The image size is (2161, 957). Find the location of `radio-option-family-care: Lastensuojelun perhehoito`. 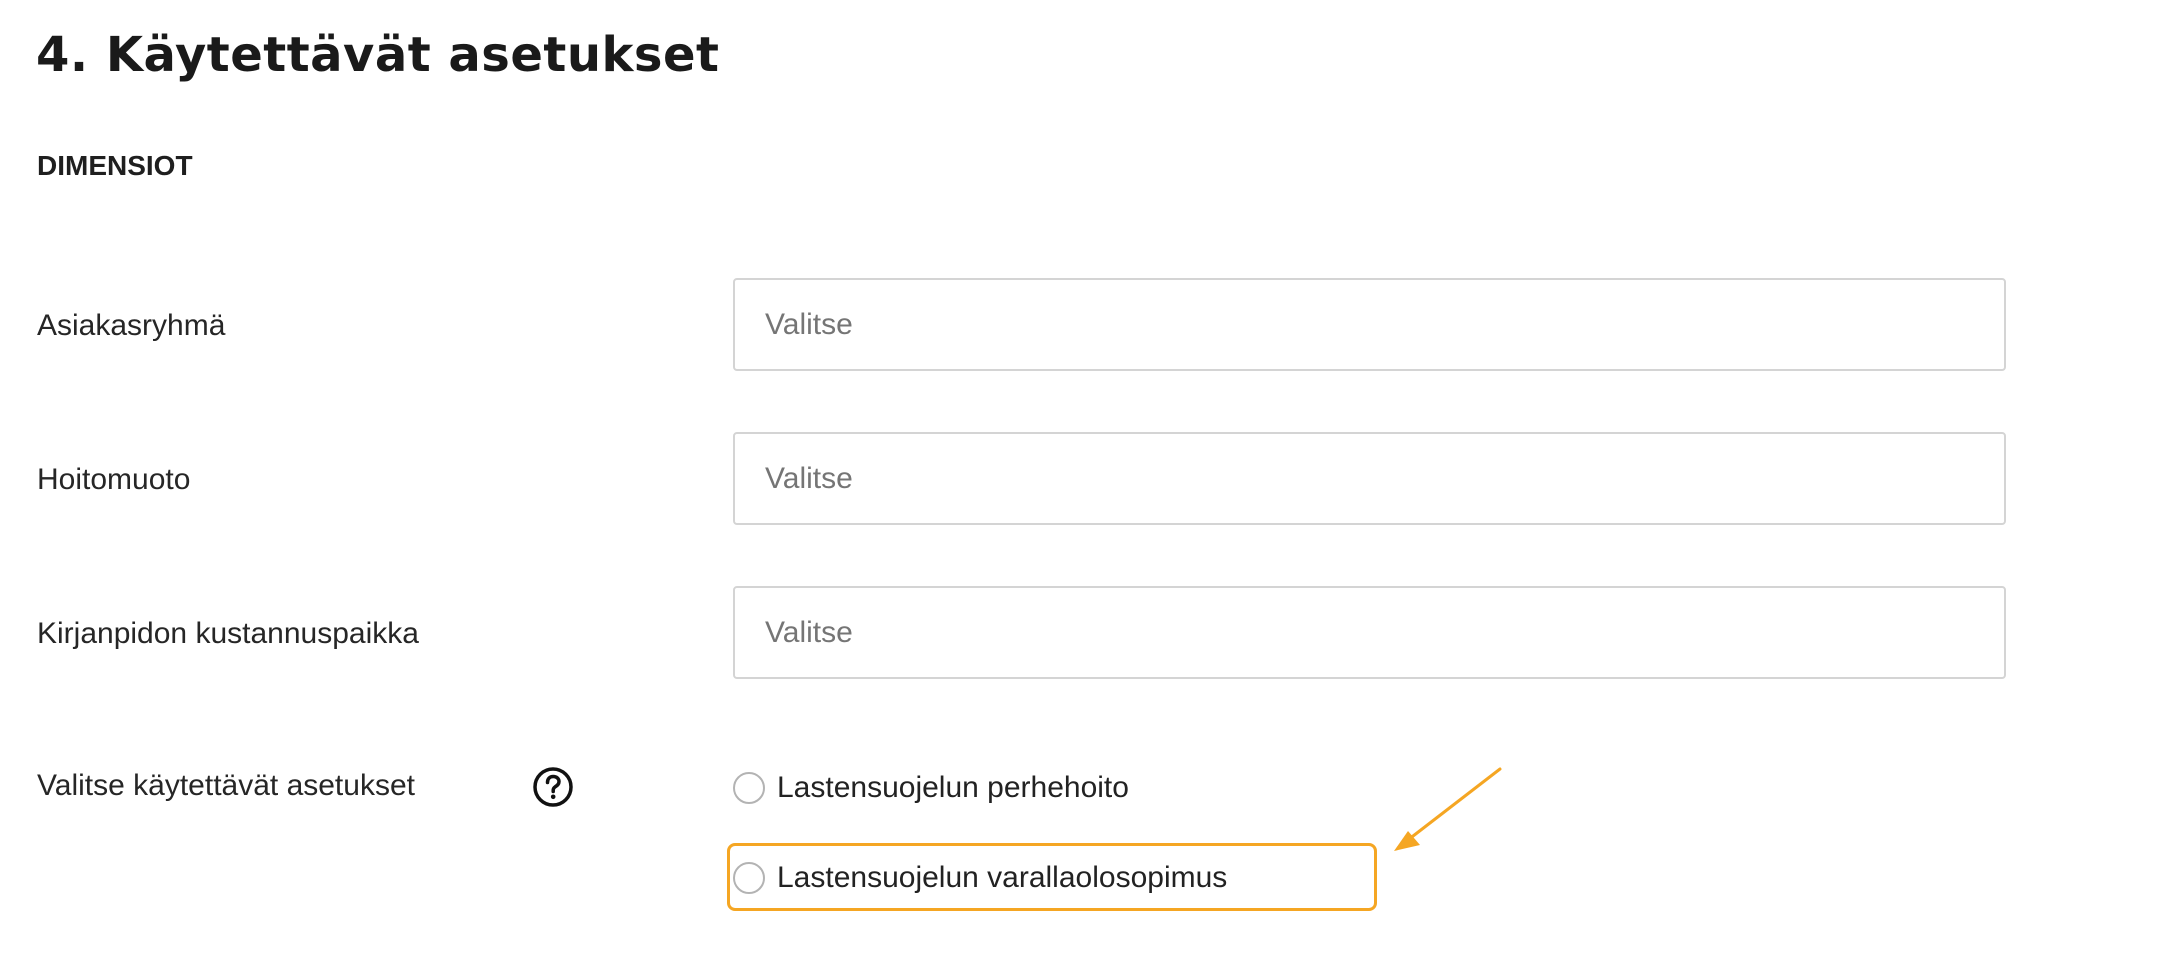

radio-option-family-care: Lastensuojelun perhehoito is located at coordinates (931, 788).